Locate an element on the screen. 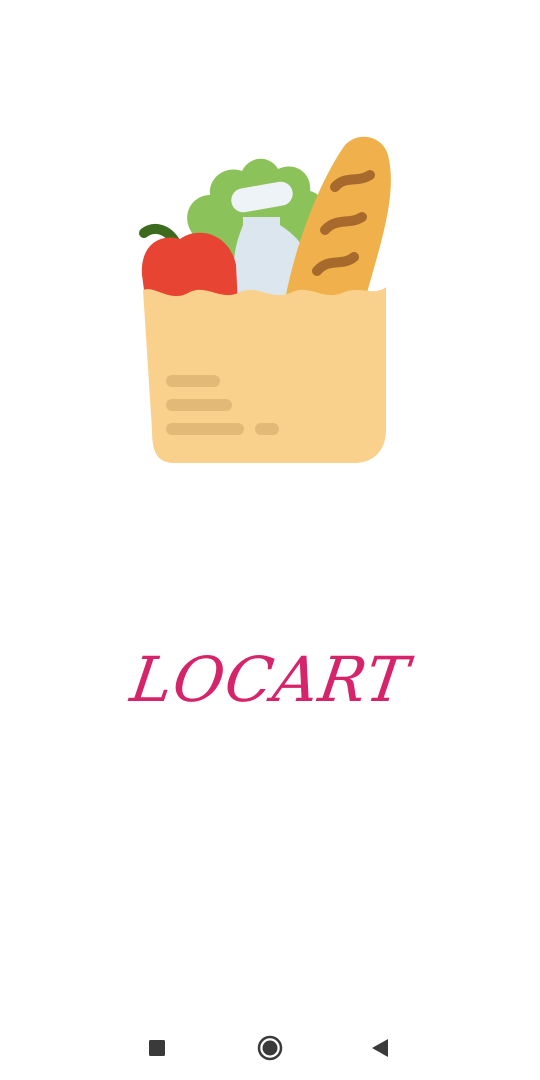  recents-button is located at coordinates (157, 1048).